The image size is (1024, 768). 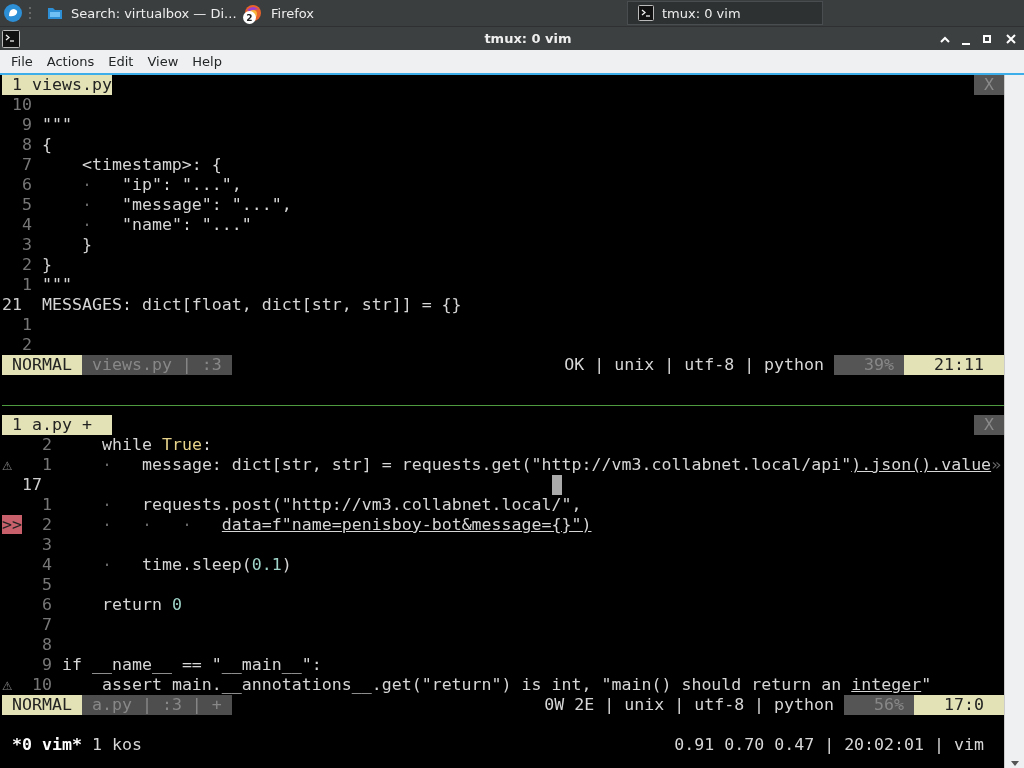 What do you see at coordinates (47, 145) in the screenshot?
I see `code-line: {` at bounding box center [47, 145].